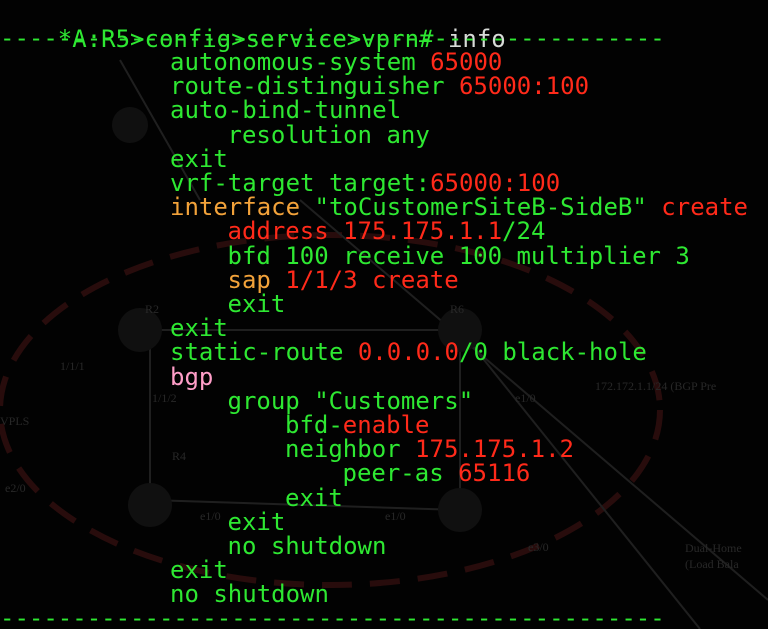 This screenshot has width=768, height=629. I want to click on config-token: 65000:100, so click(524, 86).